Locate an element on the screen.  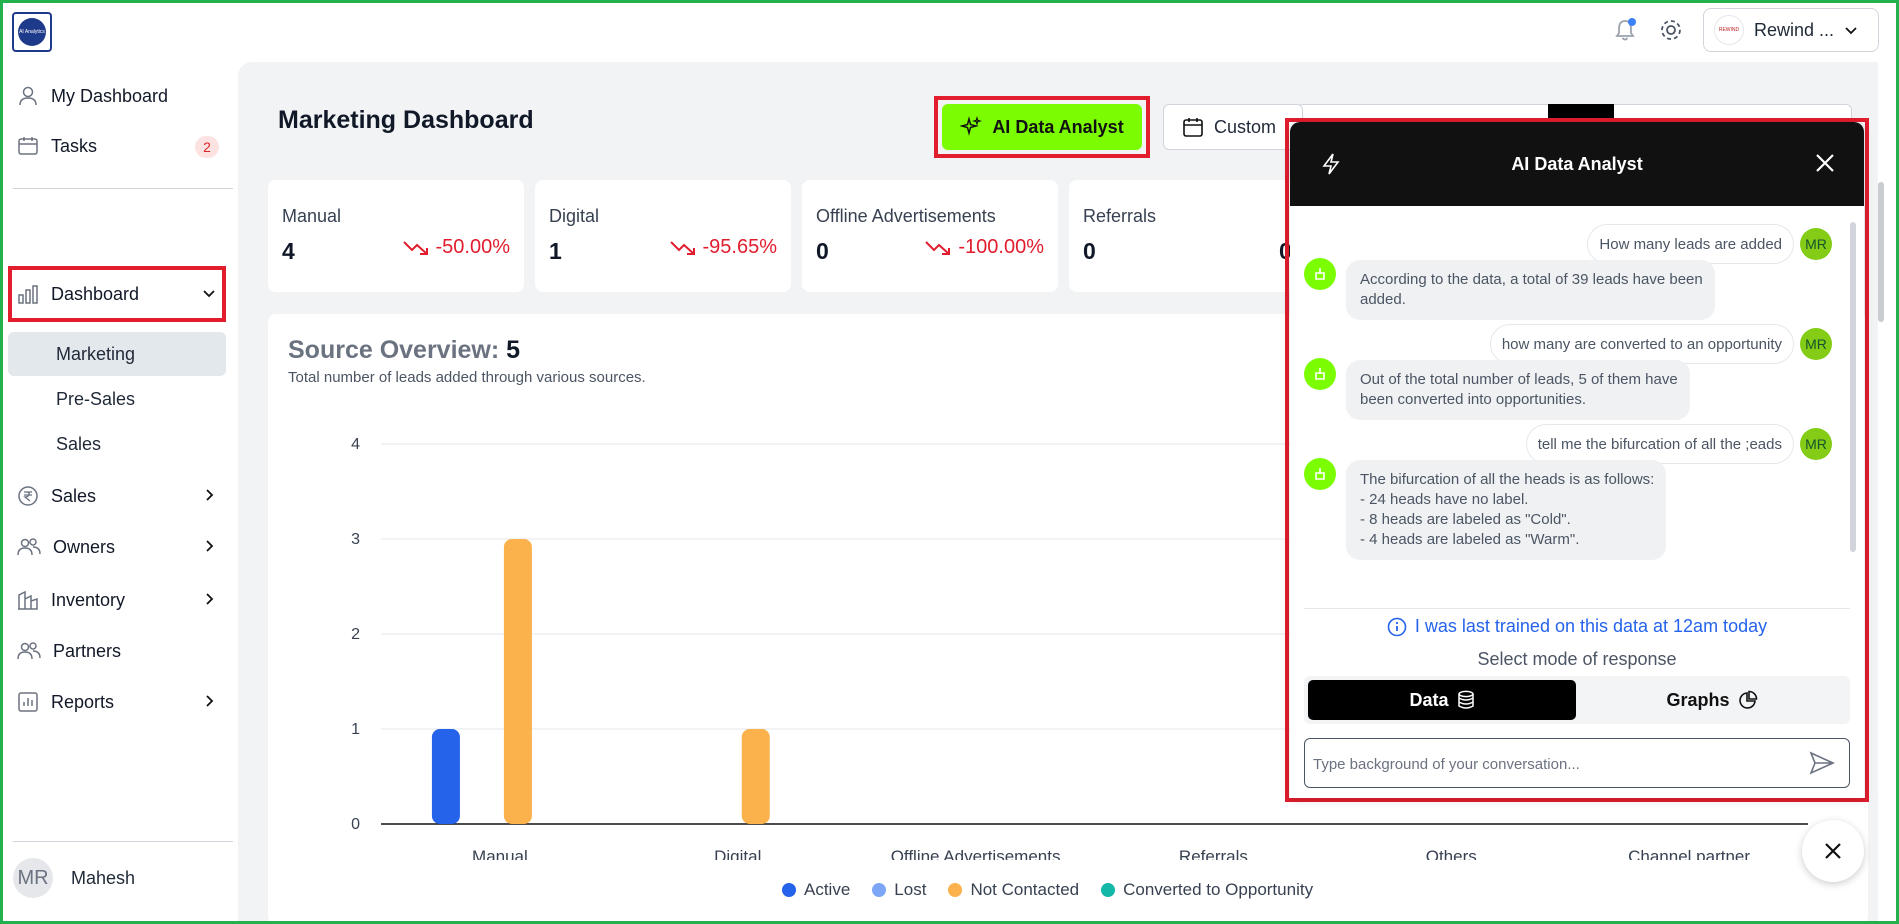
legend-item: Converted to Opportunity is located at coordinates (1207, 890).